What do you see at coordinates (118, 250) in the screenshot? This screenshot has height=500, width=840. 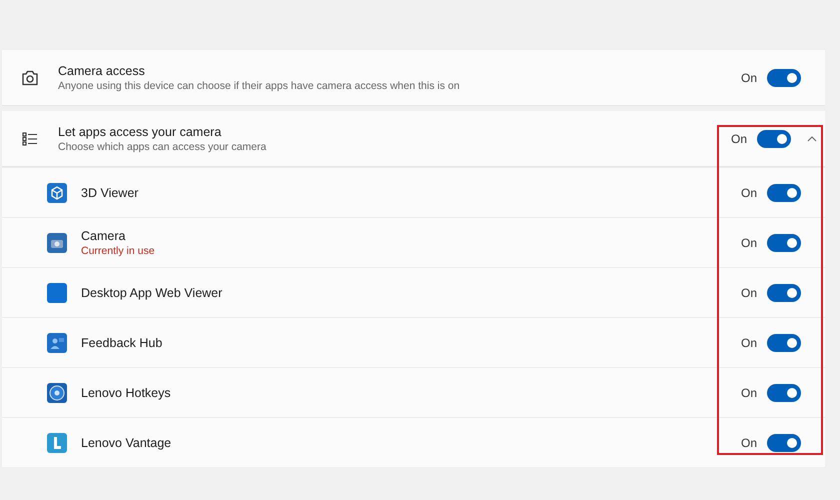 I see `app-status: Currently in use` at bounding box center [118, 250].